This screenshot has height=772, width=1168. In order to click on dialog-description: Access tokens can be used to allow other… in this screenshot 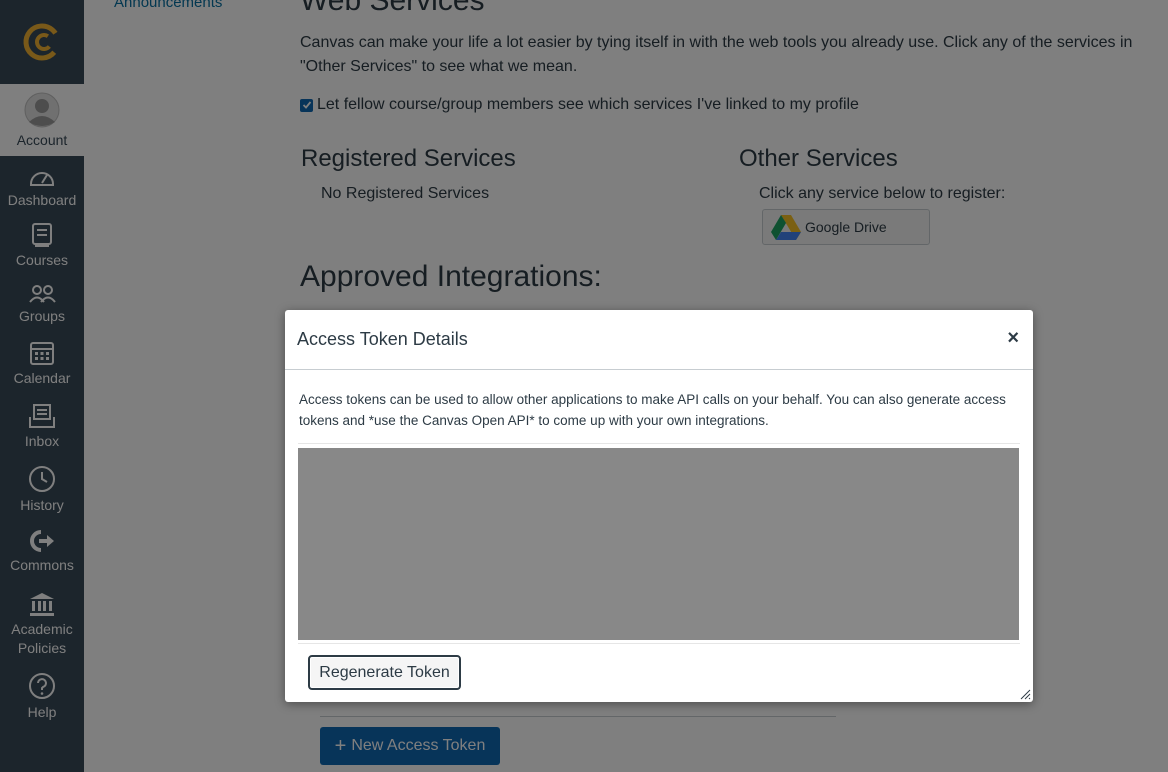, I will do `click(652, 410)`.